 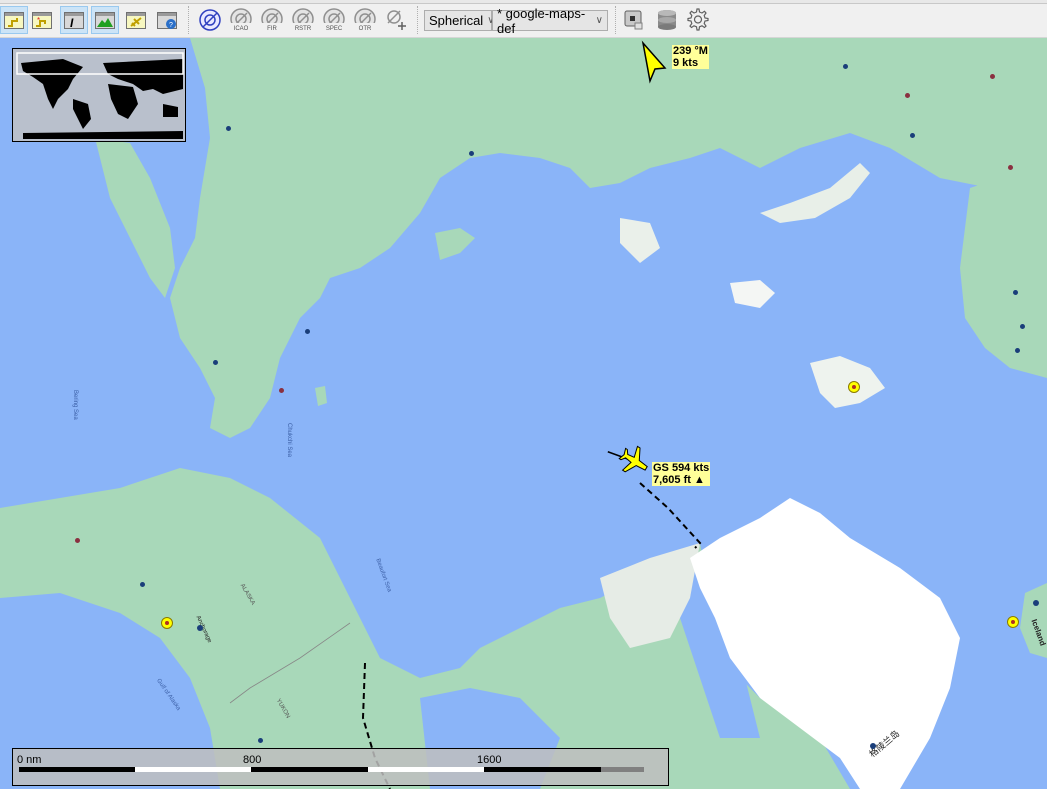 I want to click on airspace-filter-label: SPEC, so click(x=334, y=29).